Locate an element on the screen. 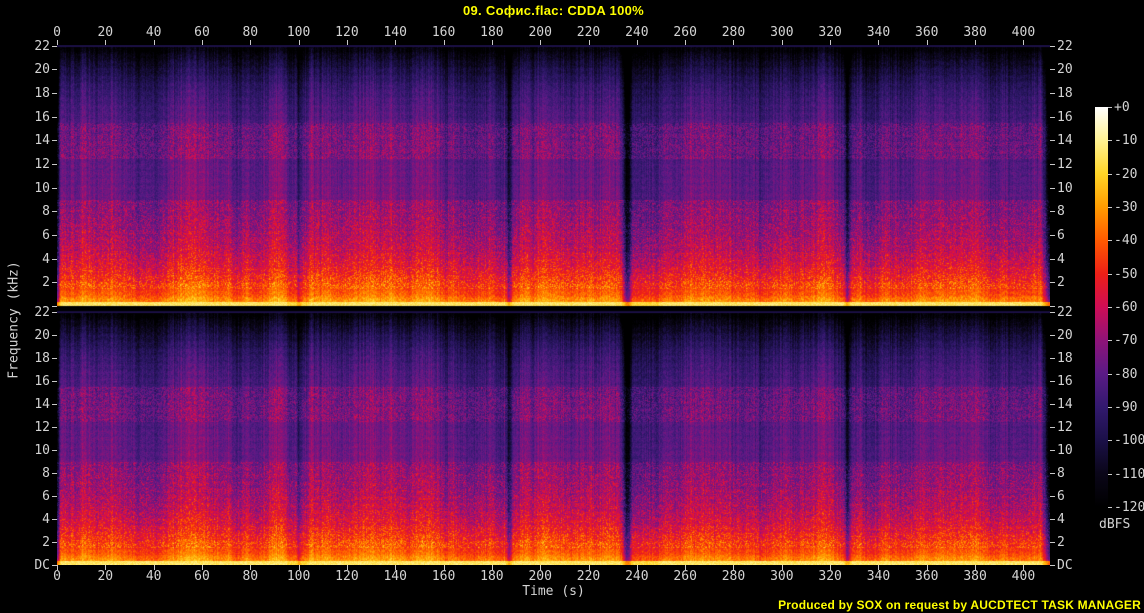  x-tick-label-top: 20 is located at coordinates (105, 32).